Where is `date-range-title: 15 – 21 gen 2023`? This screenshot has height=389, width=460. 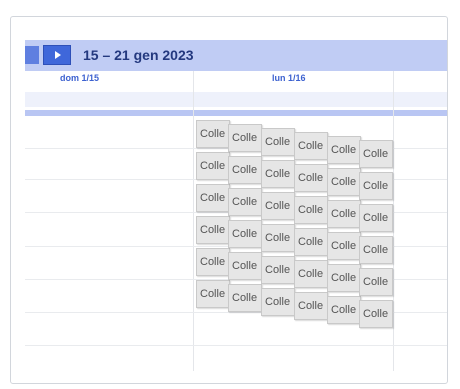
date-range-title: 15 – 21 gen 2023 is located at coordinates (138, 55).